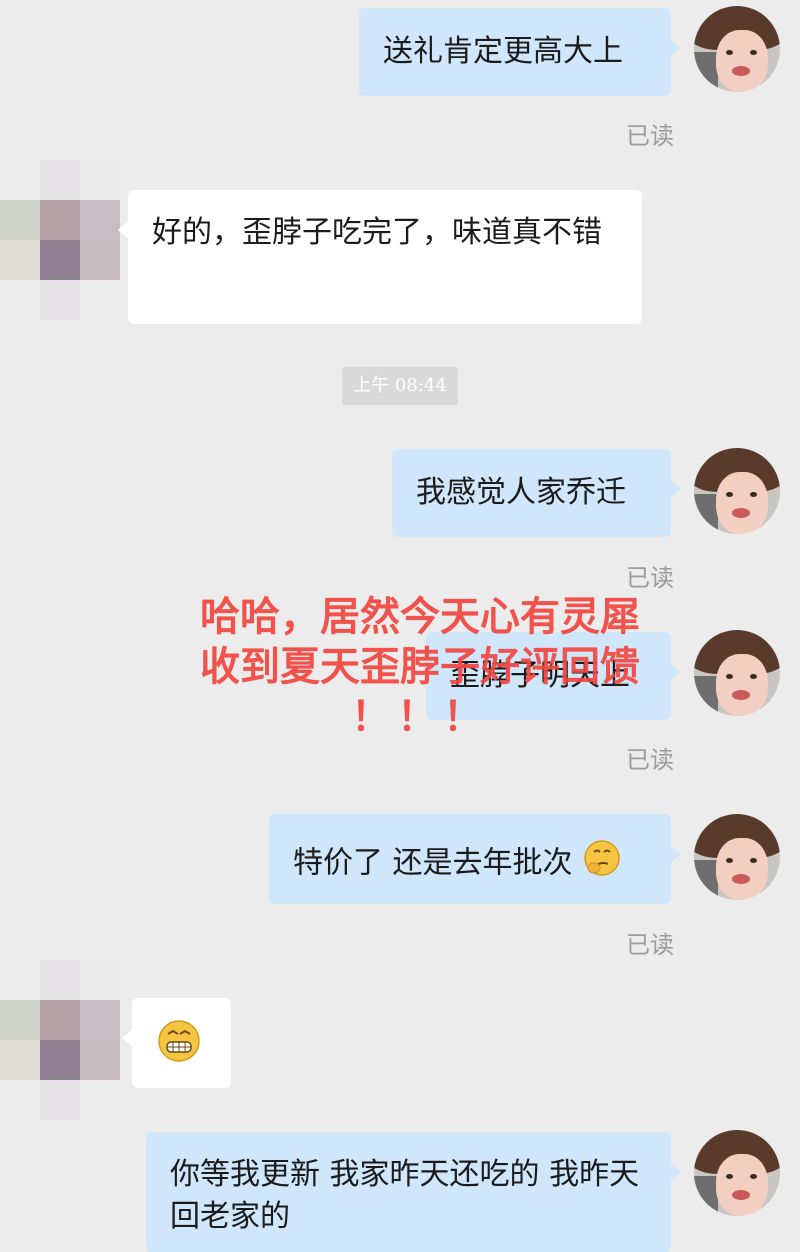 This screenshot has height=1252, width=800. Describe the element at coordinates (400, 386) in the screenshot. I see `message-timestamp: 上午 08:44` at that location.